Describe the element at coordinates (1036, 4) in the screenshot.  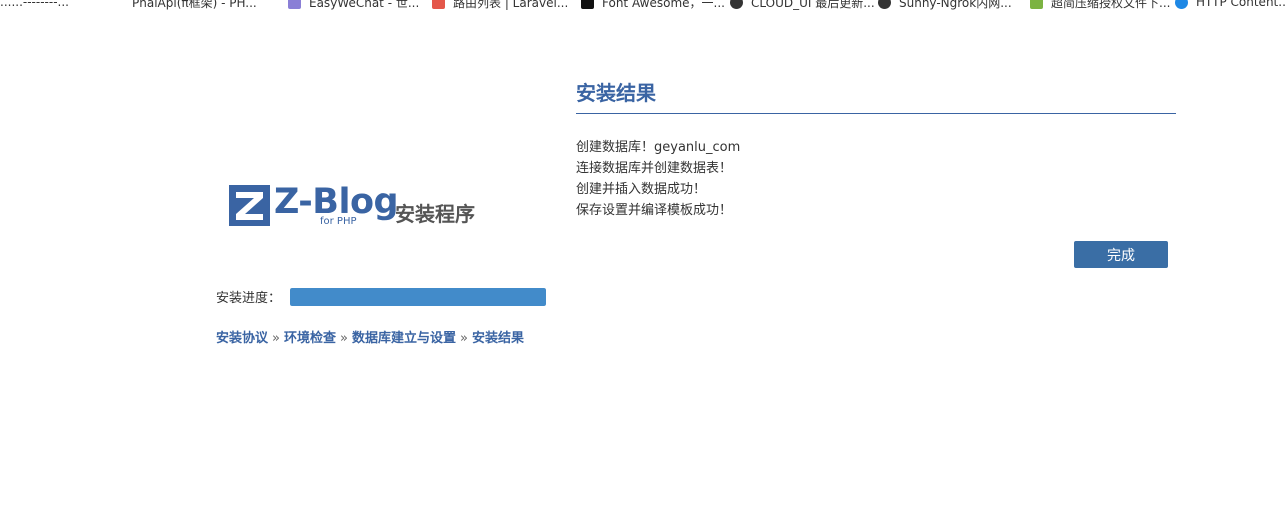
I see `leaf-icon` at that location.